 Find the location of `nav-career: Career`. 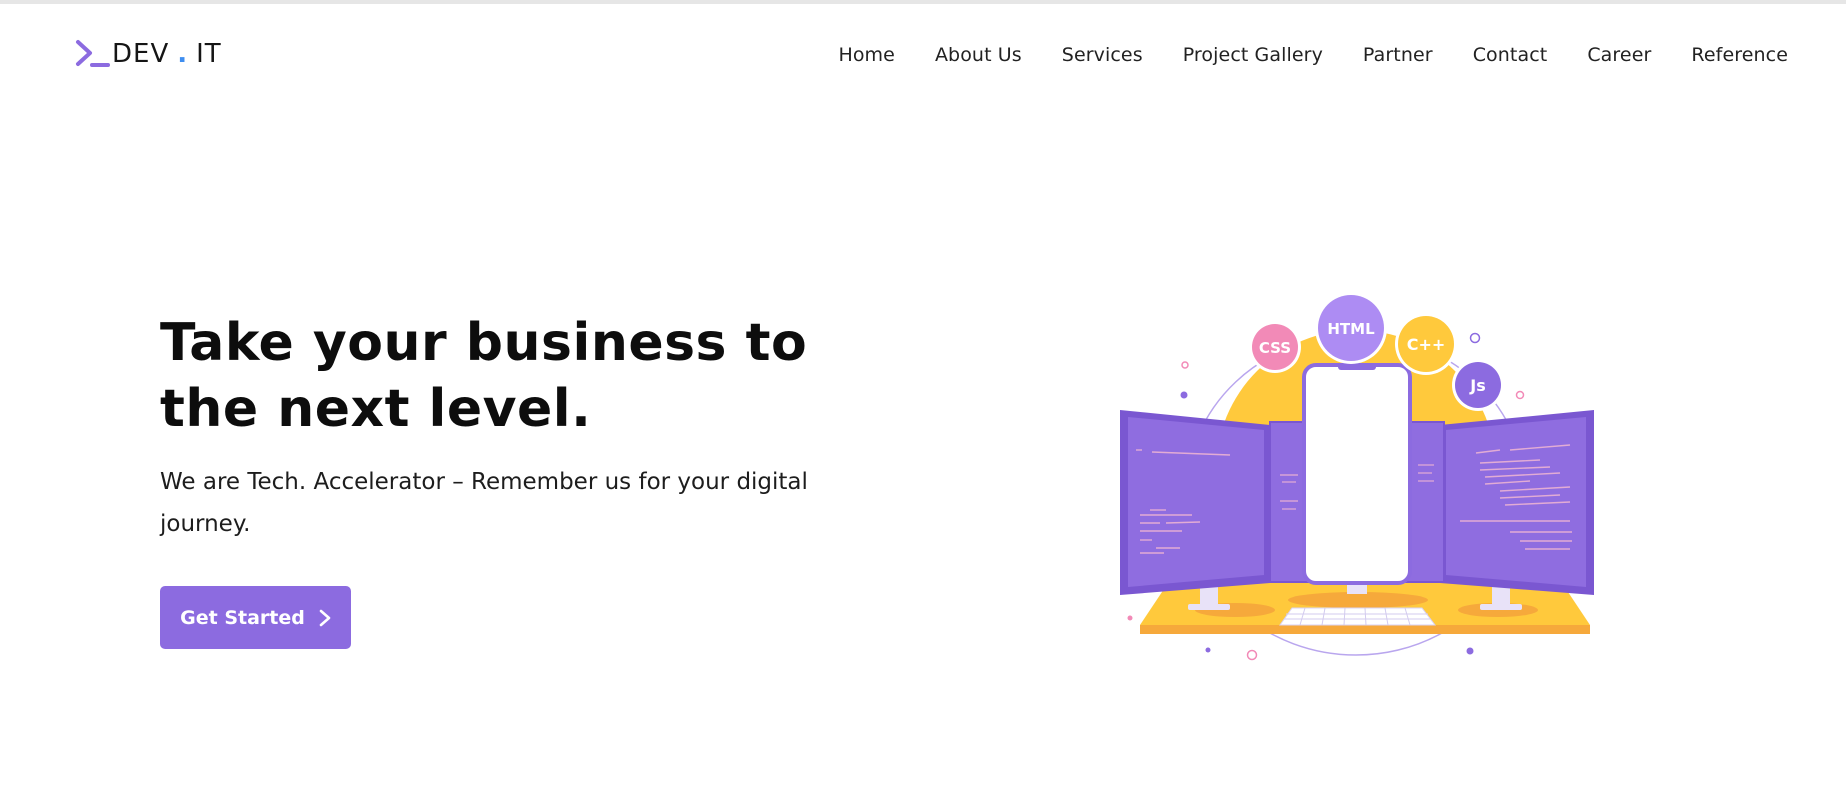

nav-career: Career is located at coordinates (1619, 55).